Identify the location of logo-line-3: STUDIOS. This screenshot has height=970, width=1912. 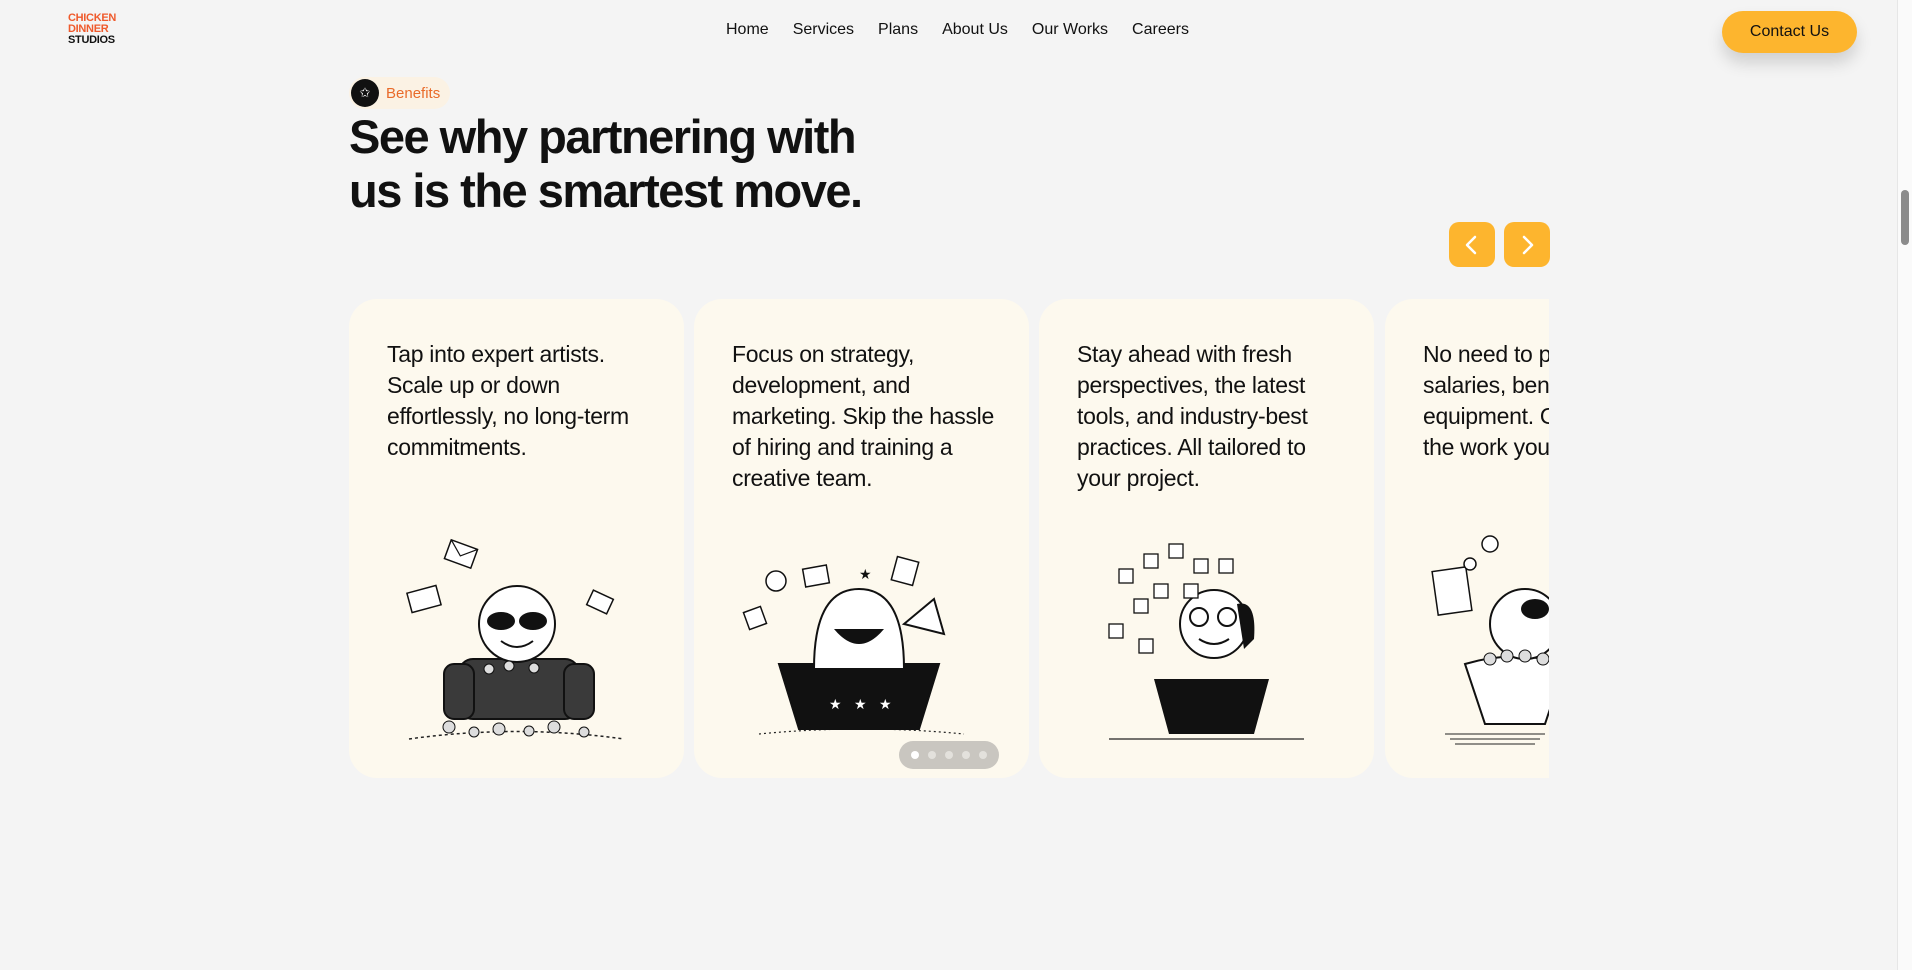
(91, 40).